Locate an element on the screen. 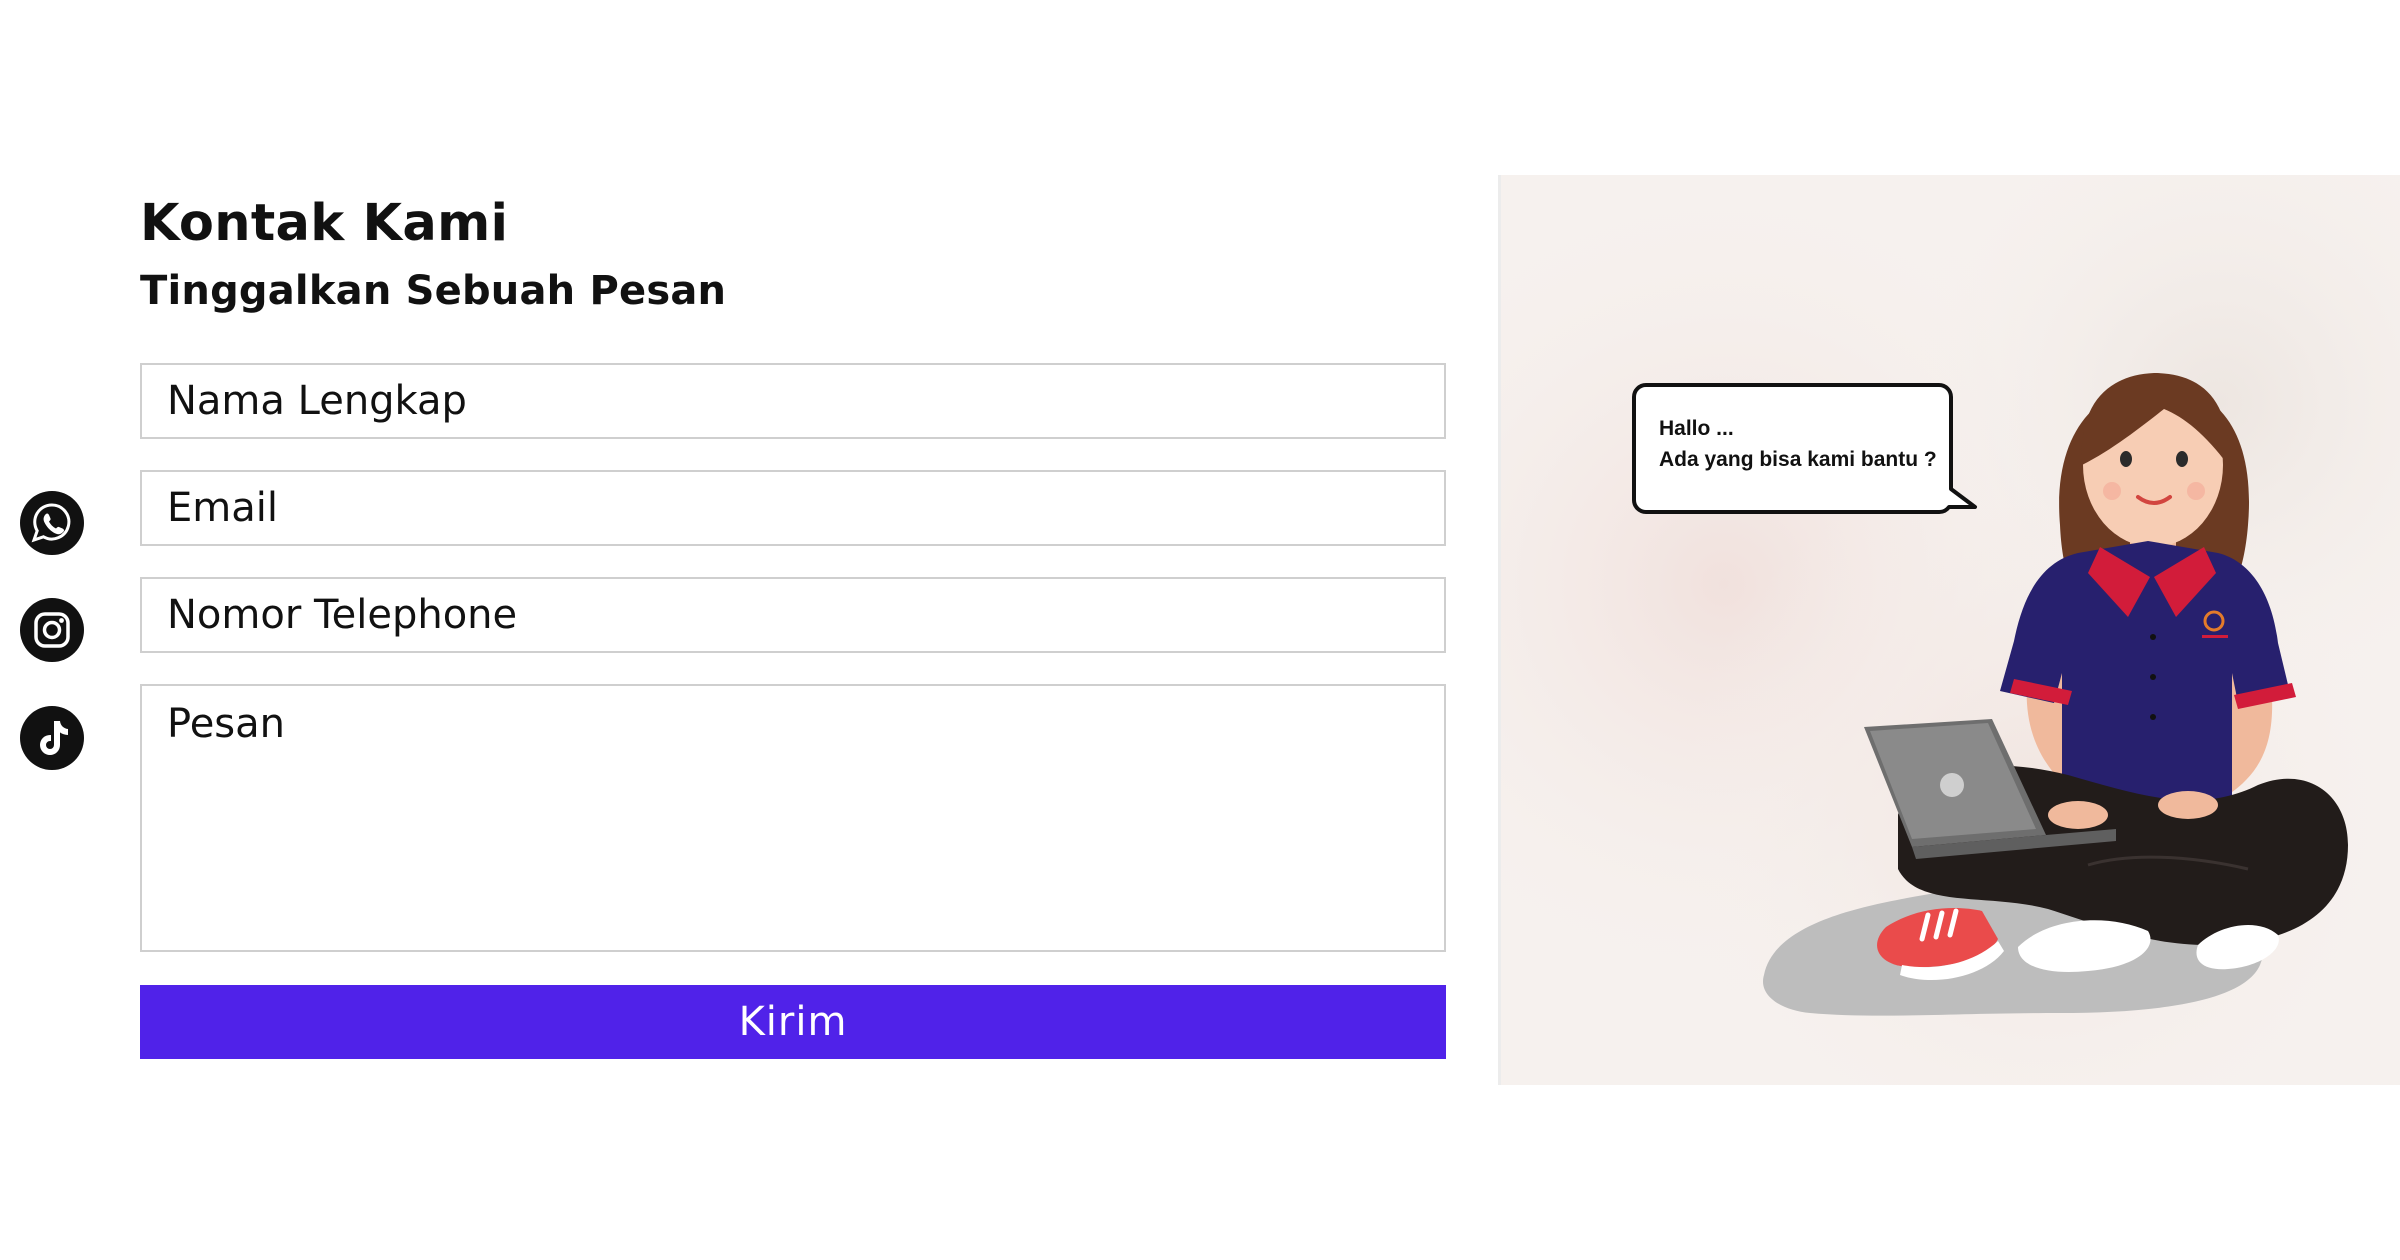 The height and width of the screenshot is (1260, 2400). page-subtitle: Tinggalkan Sebuah Pesan is located at coordinates (433, 291).